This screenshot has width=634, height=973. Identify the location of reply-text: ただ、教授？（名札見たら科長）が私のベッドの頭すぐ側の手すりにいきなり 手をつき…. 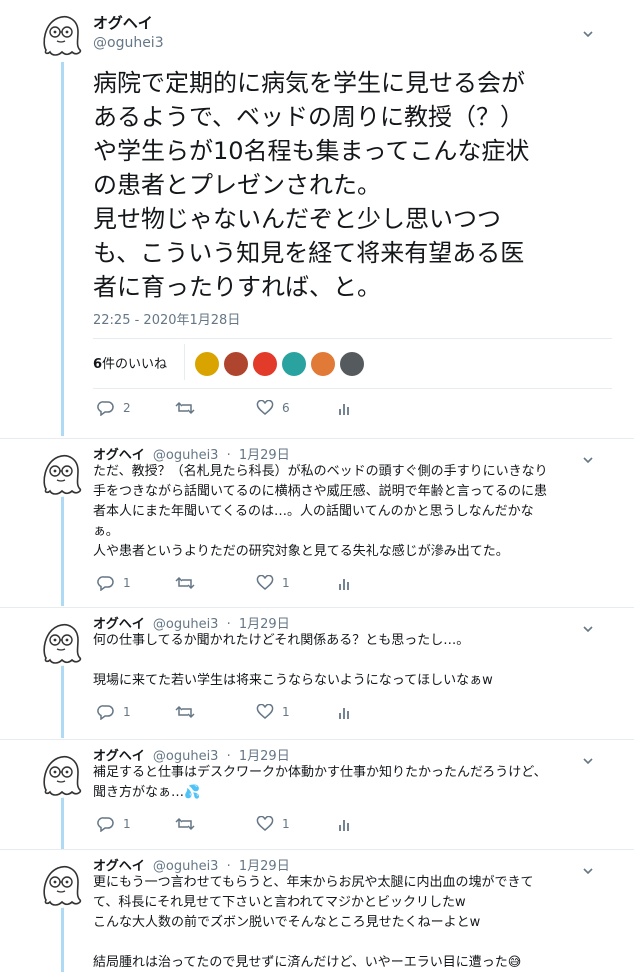
(320, 511).